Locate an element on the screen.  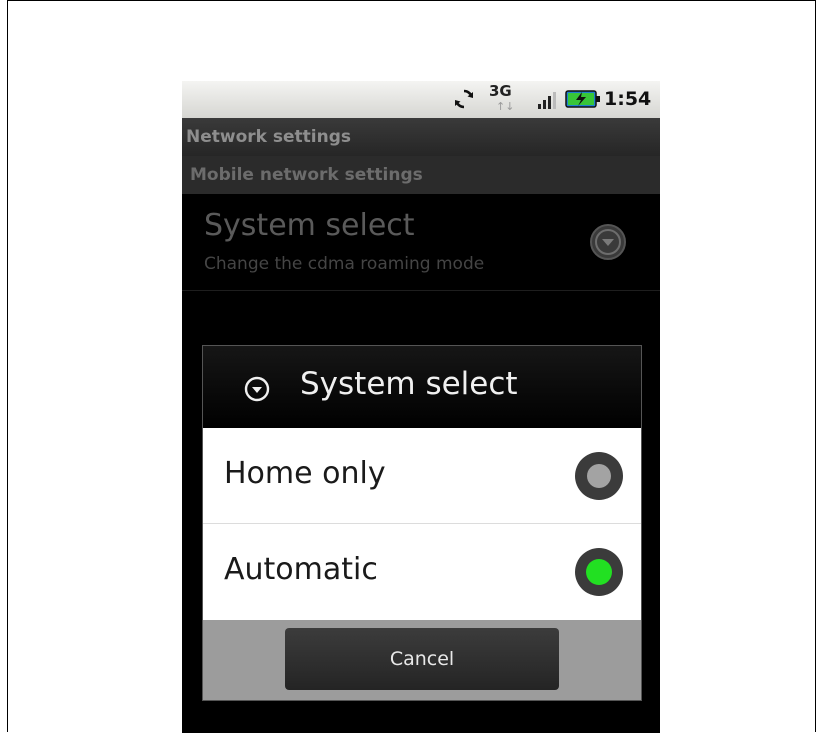
data-activity-icon: ↑↓ is located at coordinates (505, 106).